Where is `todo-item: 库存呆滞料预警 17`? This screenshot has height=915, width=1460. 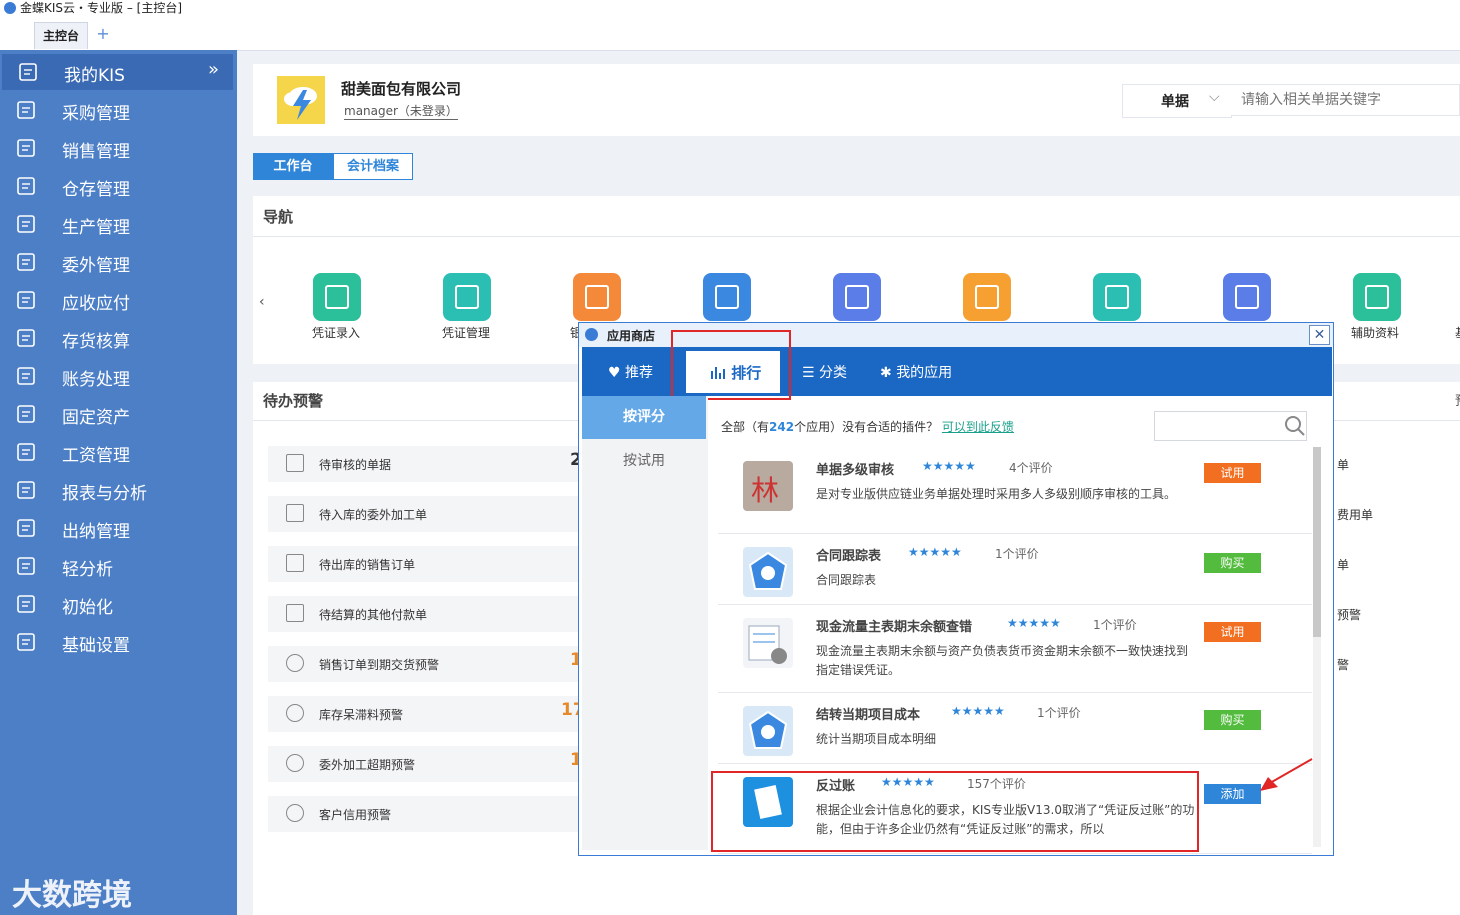 todo-item: 库存呆滞料预警 17 is located at coordinates (426, 714).